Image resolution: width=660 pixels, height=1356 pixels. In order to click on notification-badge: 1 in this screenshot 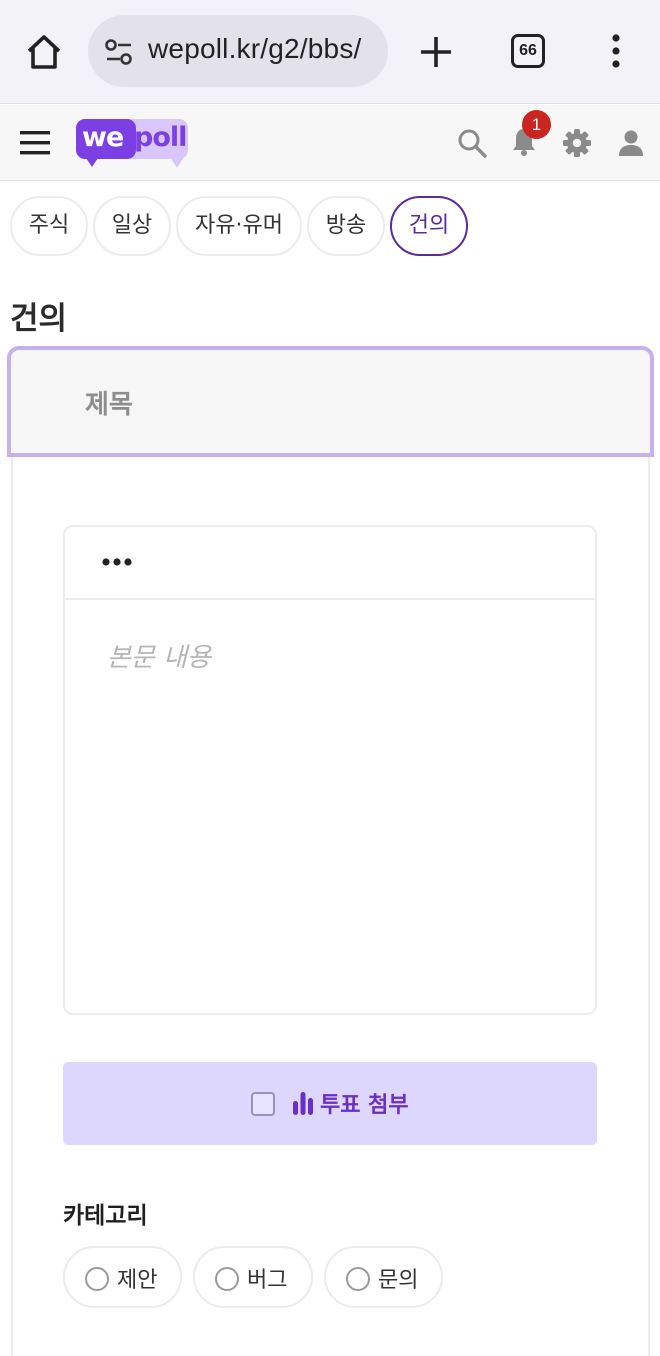, I will do `click(536, 124)`.